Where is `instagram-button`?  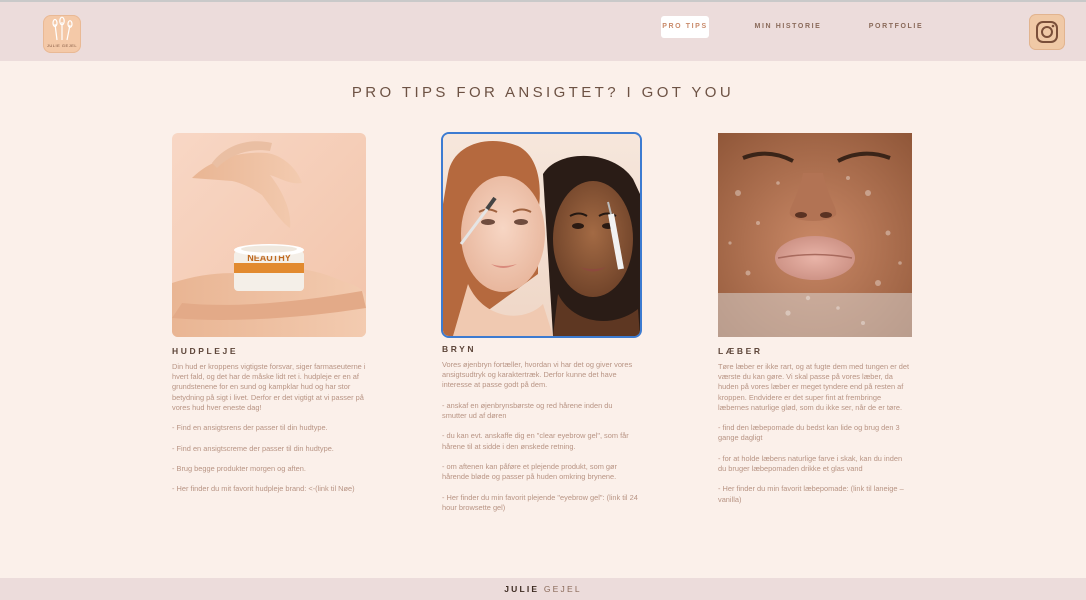 instagram-button is located at coordinates (1047, 32).